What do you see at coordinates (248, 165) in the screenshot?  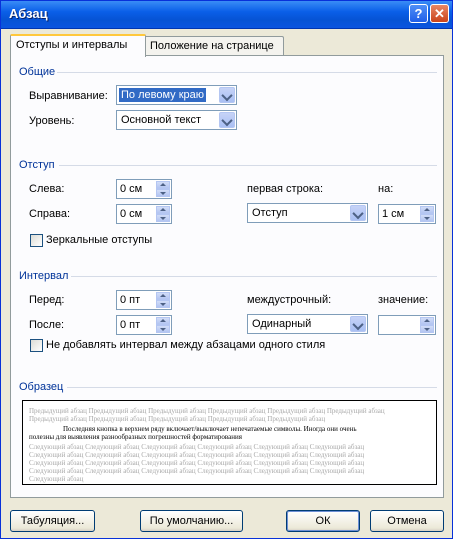 I see `indent-separator` at bounding box center [248, 165].